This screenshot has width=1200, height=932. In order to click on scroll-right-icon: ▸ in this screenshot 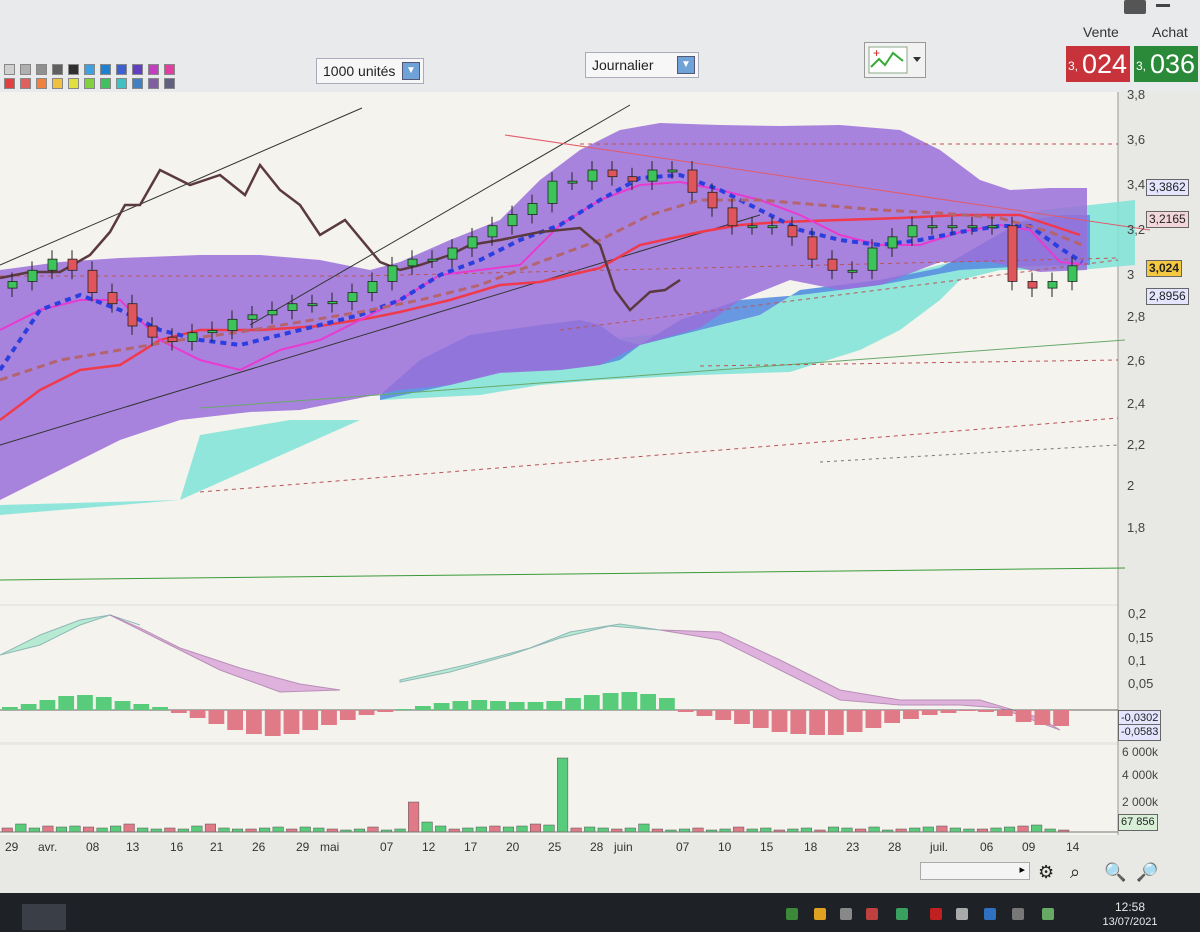, I will do `click(1022, 869)`.